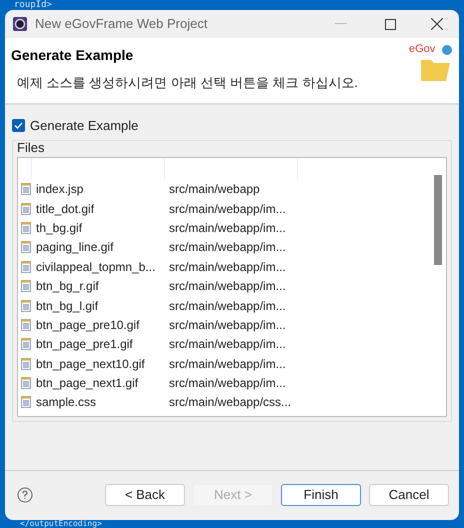  Describe the element at coordinates (187, 83) in the screenshot. I see `header-description: 예제 소스를 생성하시려면 아래 선택 버튼을 체크 하십시오.` at that location.